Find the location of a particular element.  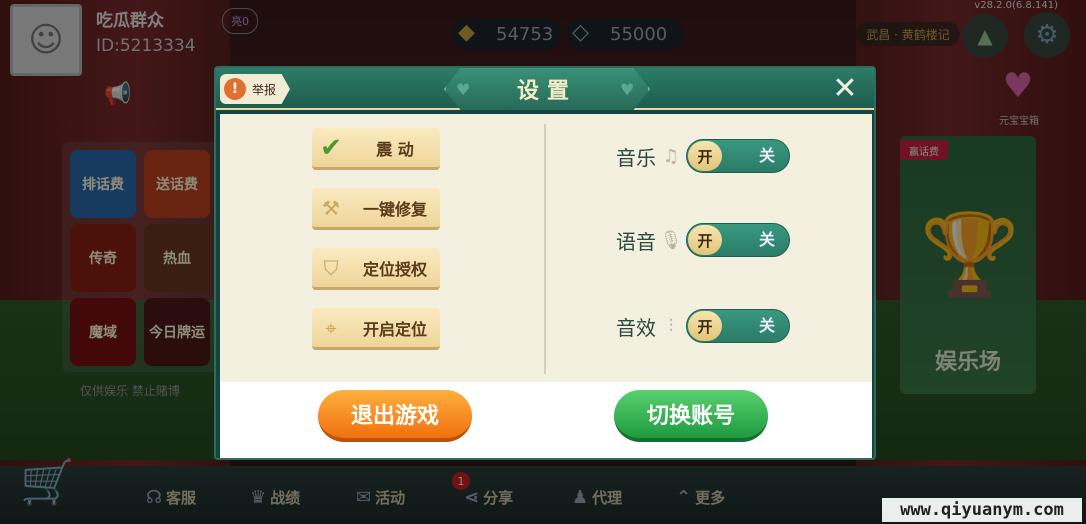

close-button: ✕ is located at coordinates (845, 89).